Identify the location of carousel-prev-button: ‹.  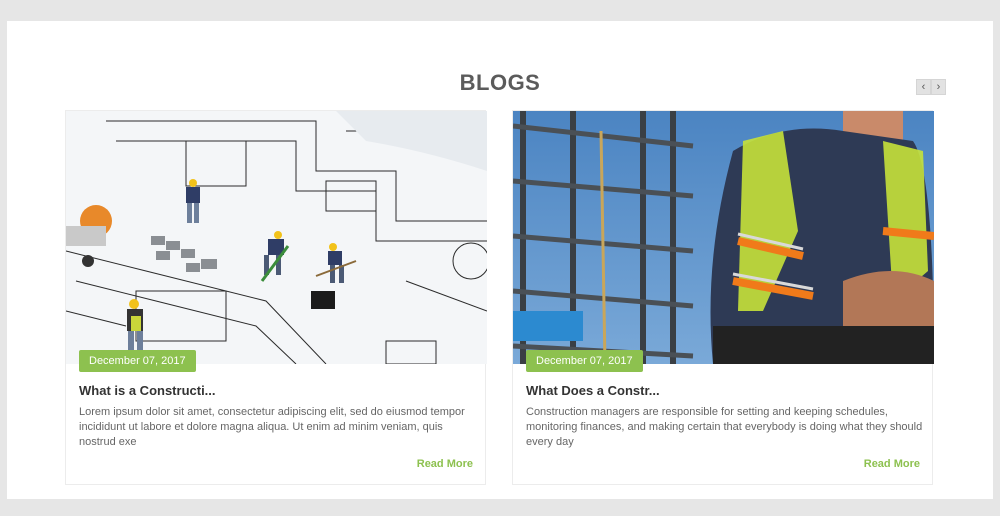
(923, 87).